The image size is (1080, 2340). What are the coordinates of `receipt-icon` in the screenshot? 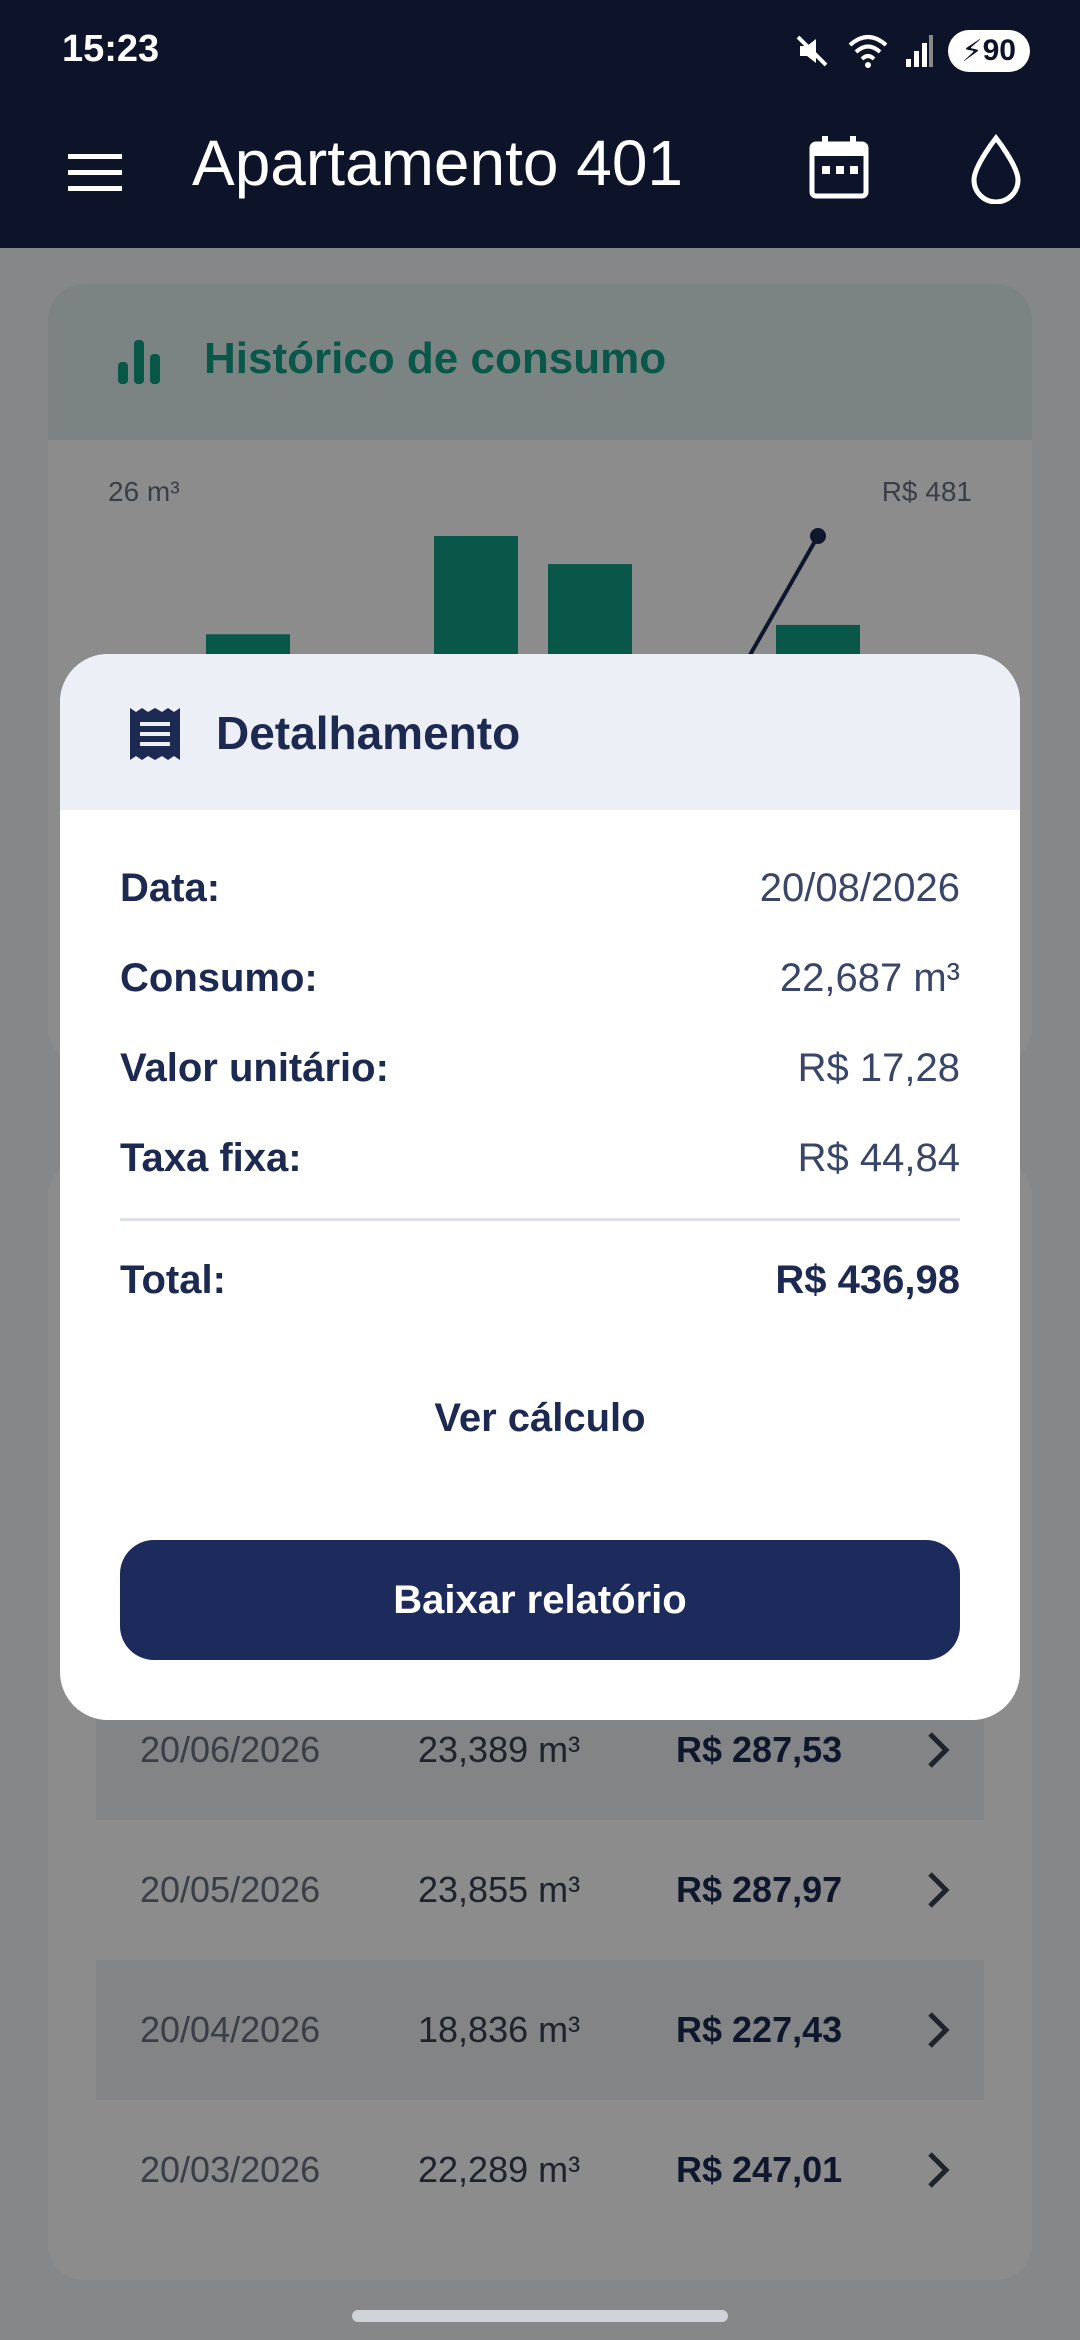 It's located at (155, 734).